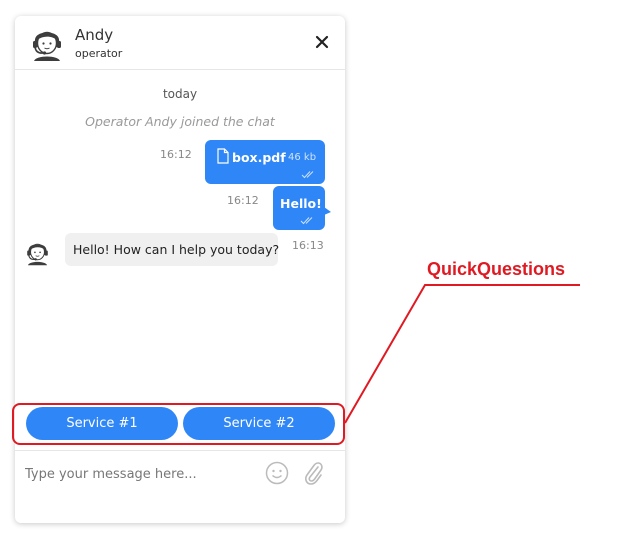  I want to click on quick-question-button-service-1: Service #1, so click(102, 423).